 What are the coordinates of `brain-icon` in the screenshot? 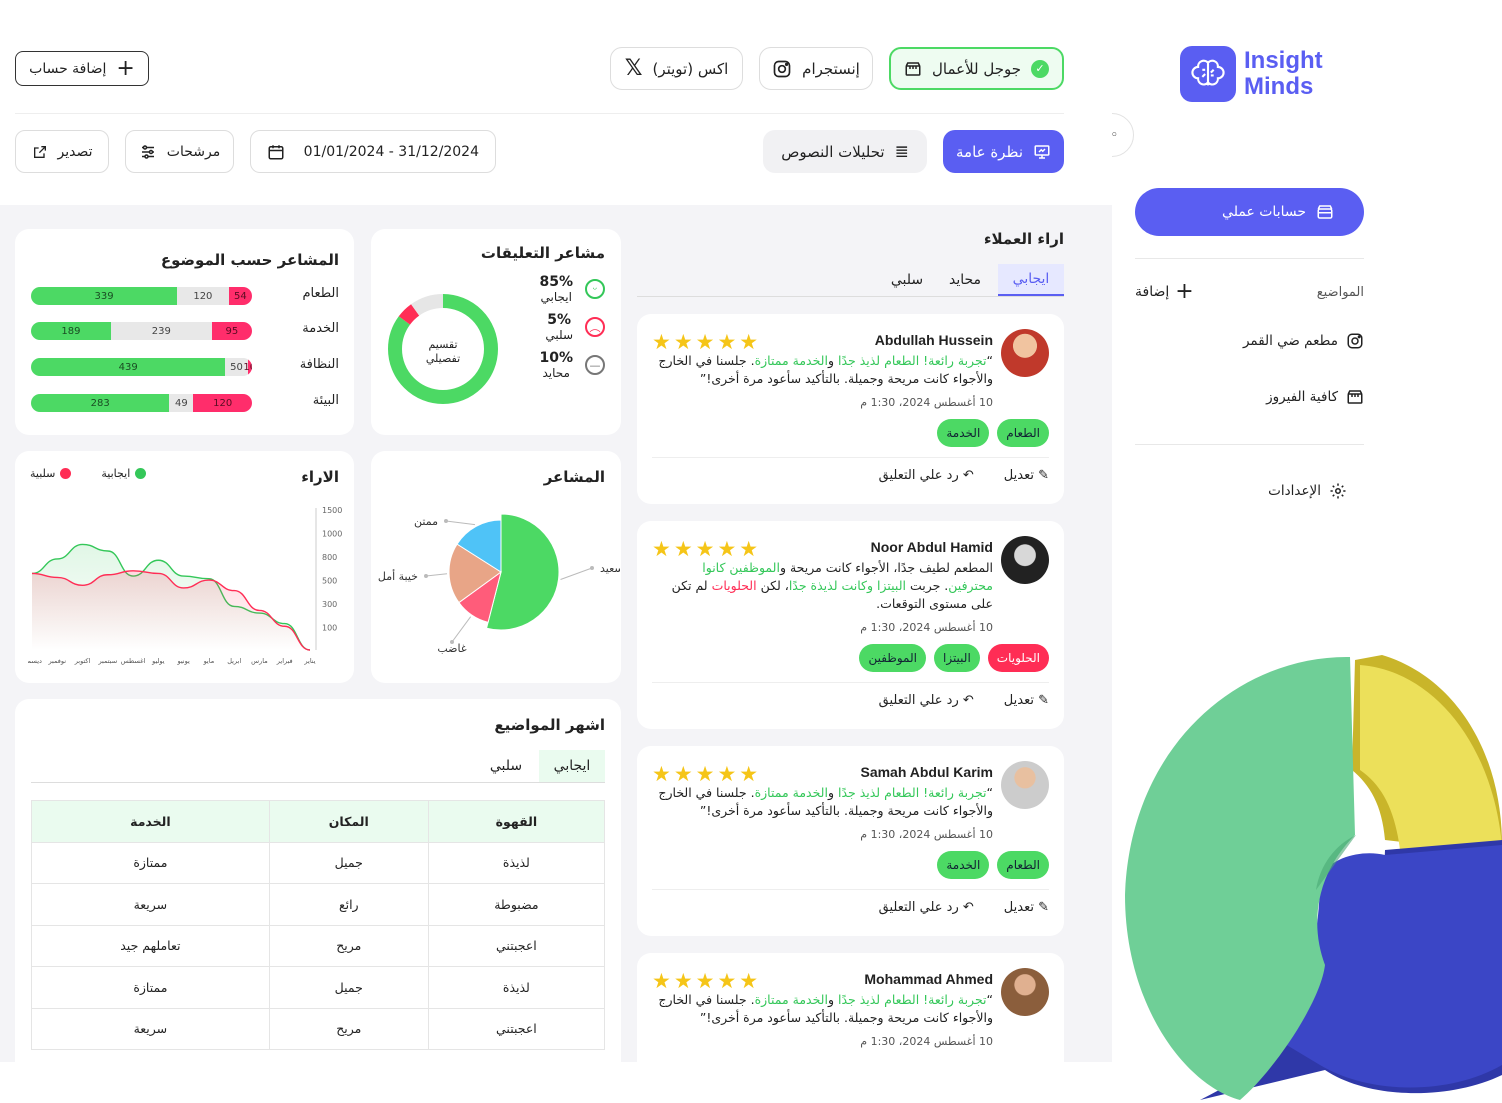 It's located at (1208, 74).